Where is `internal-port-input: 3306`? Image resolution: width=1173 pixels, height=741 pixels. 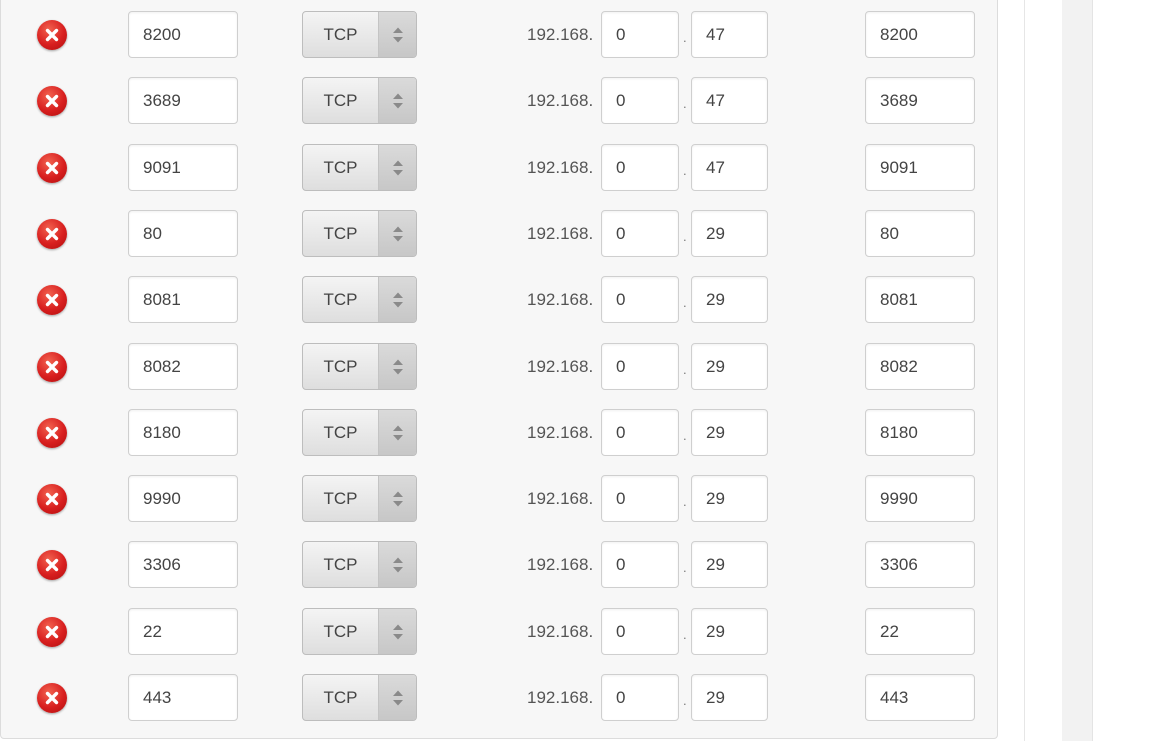 internal-port-input: 3306 is located at coordinates (920, 565).